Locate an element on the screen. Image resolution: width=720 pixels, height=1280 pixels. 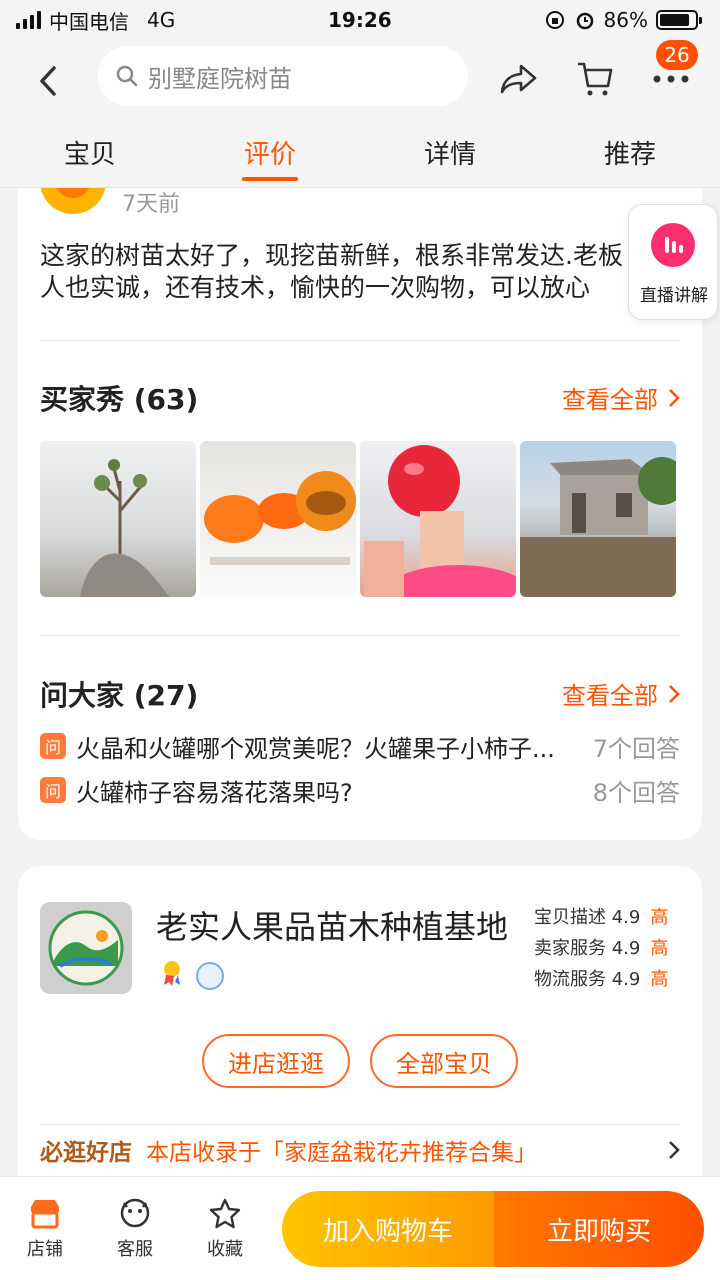
back-arrow-icon is located at coordinates (48, 81).